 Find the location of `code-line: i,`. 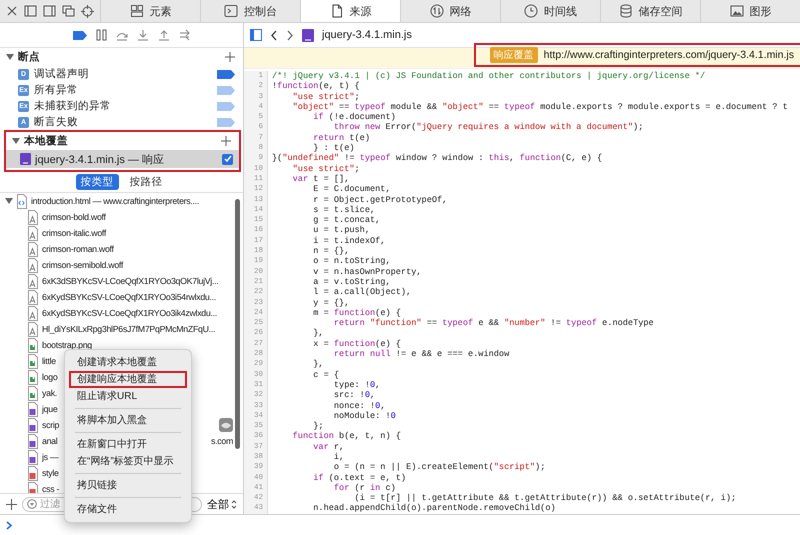

code-line: i, is located at coordinates (338, 457).